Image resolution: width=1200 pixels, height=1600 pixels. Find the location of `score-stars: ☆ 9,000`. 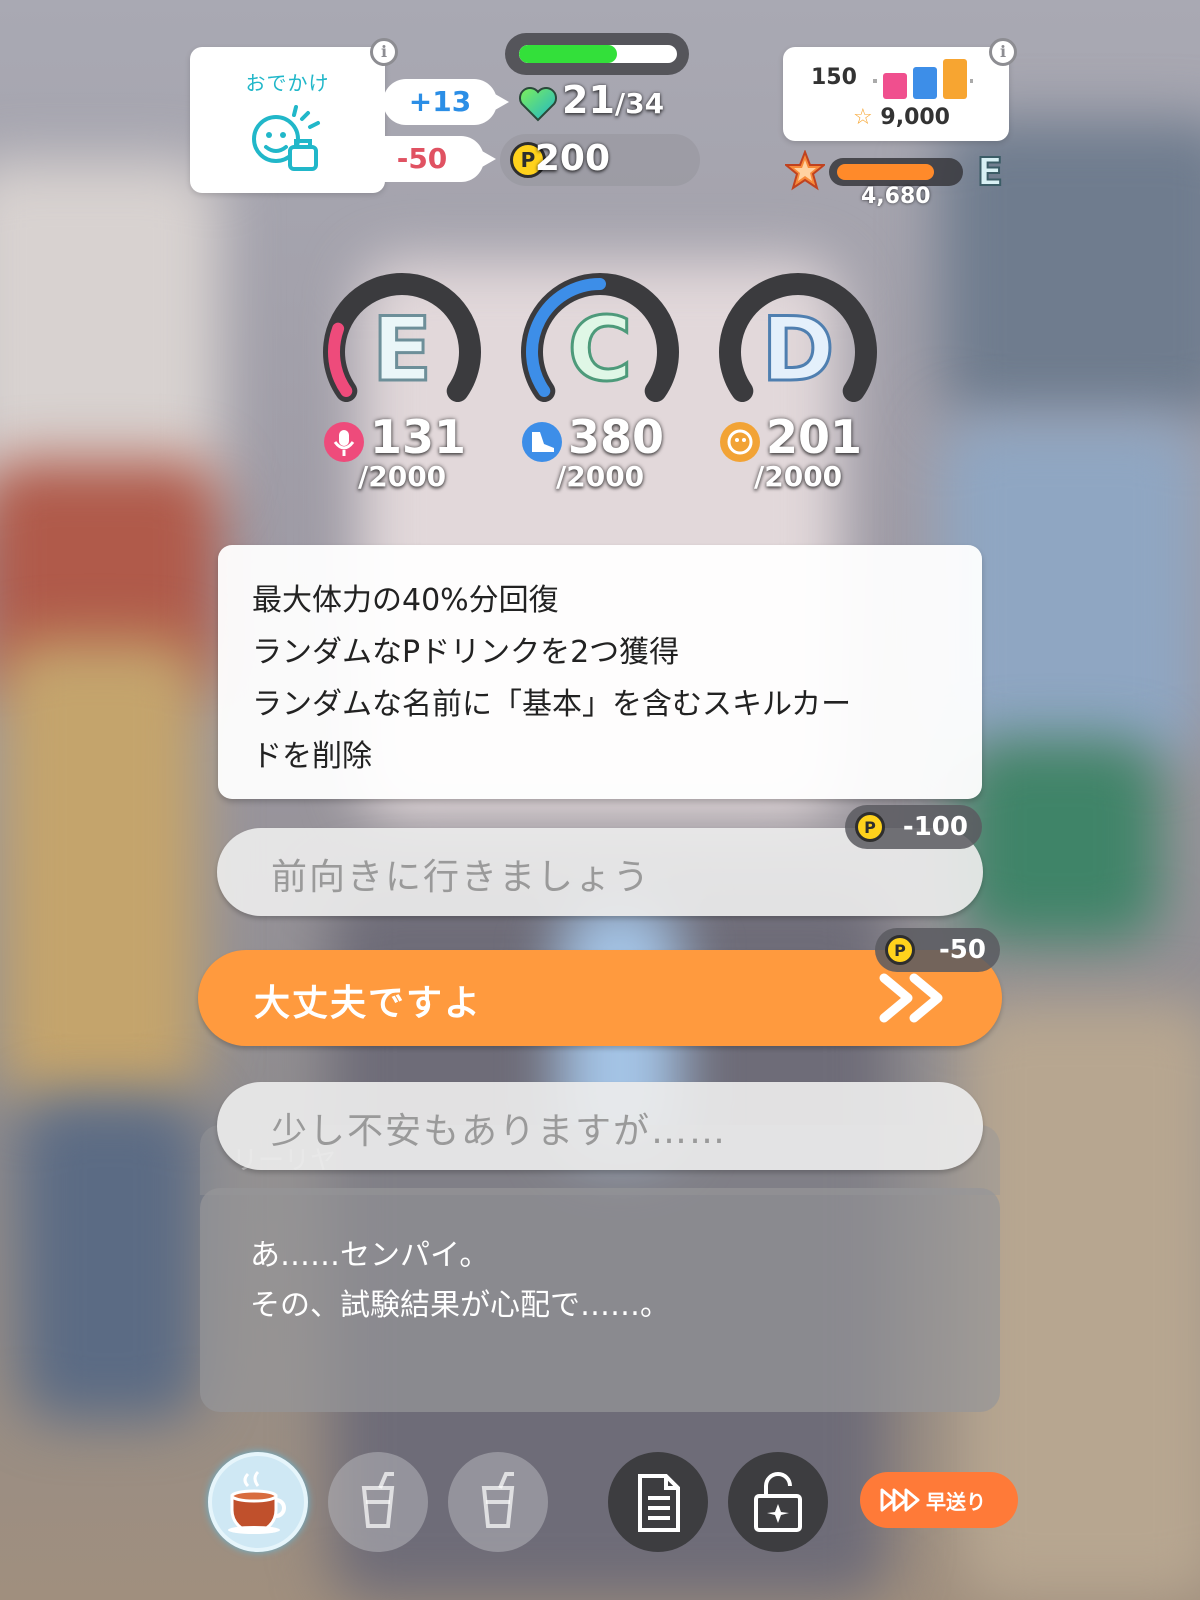

score-stars: ☆ 9,000 is located at coordinates (901, 117).